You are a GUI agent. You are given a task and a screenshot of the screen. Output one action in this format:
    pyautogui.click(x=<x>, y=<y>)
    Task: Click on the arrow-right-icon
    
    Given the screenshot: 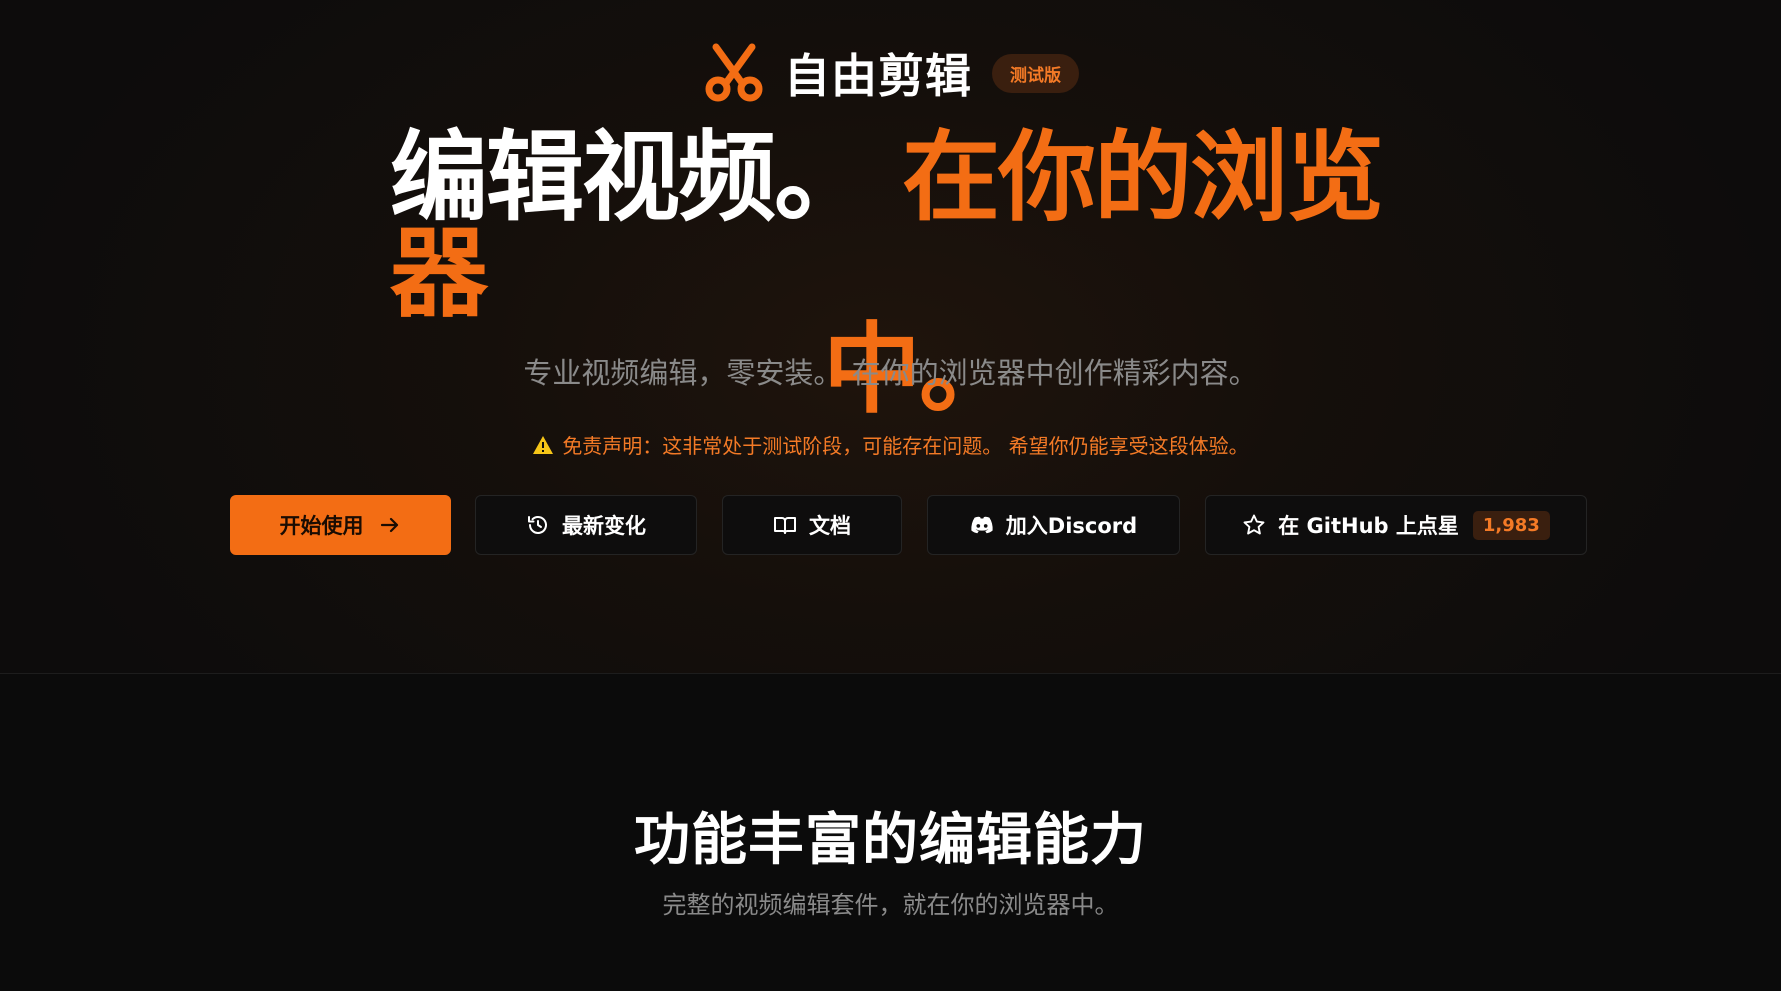 What is the action you would take?
    pyautogui.click(x=390, y=525)
    